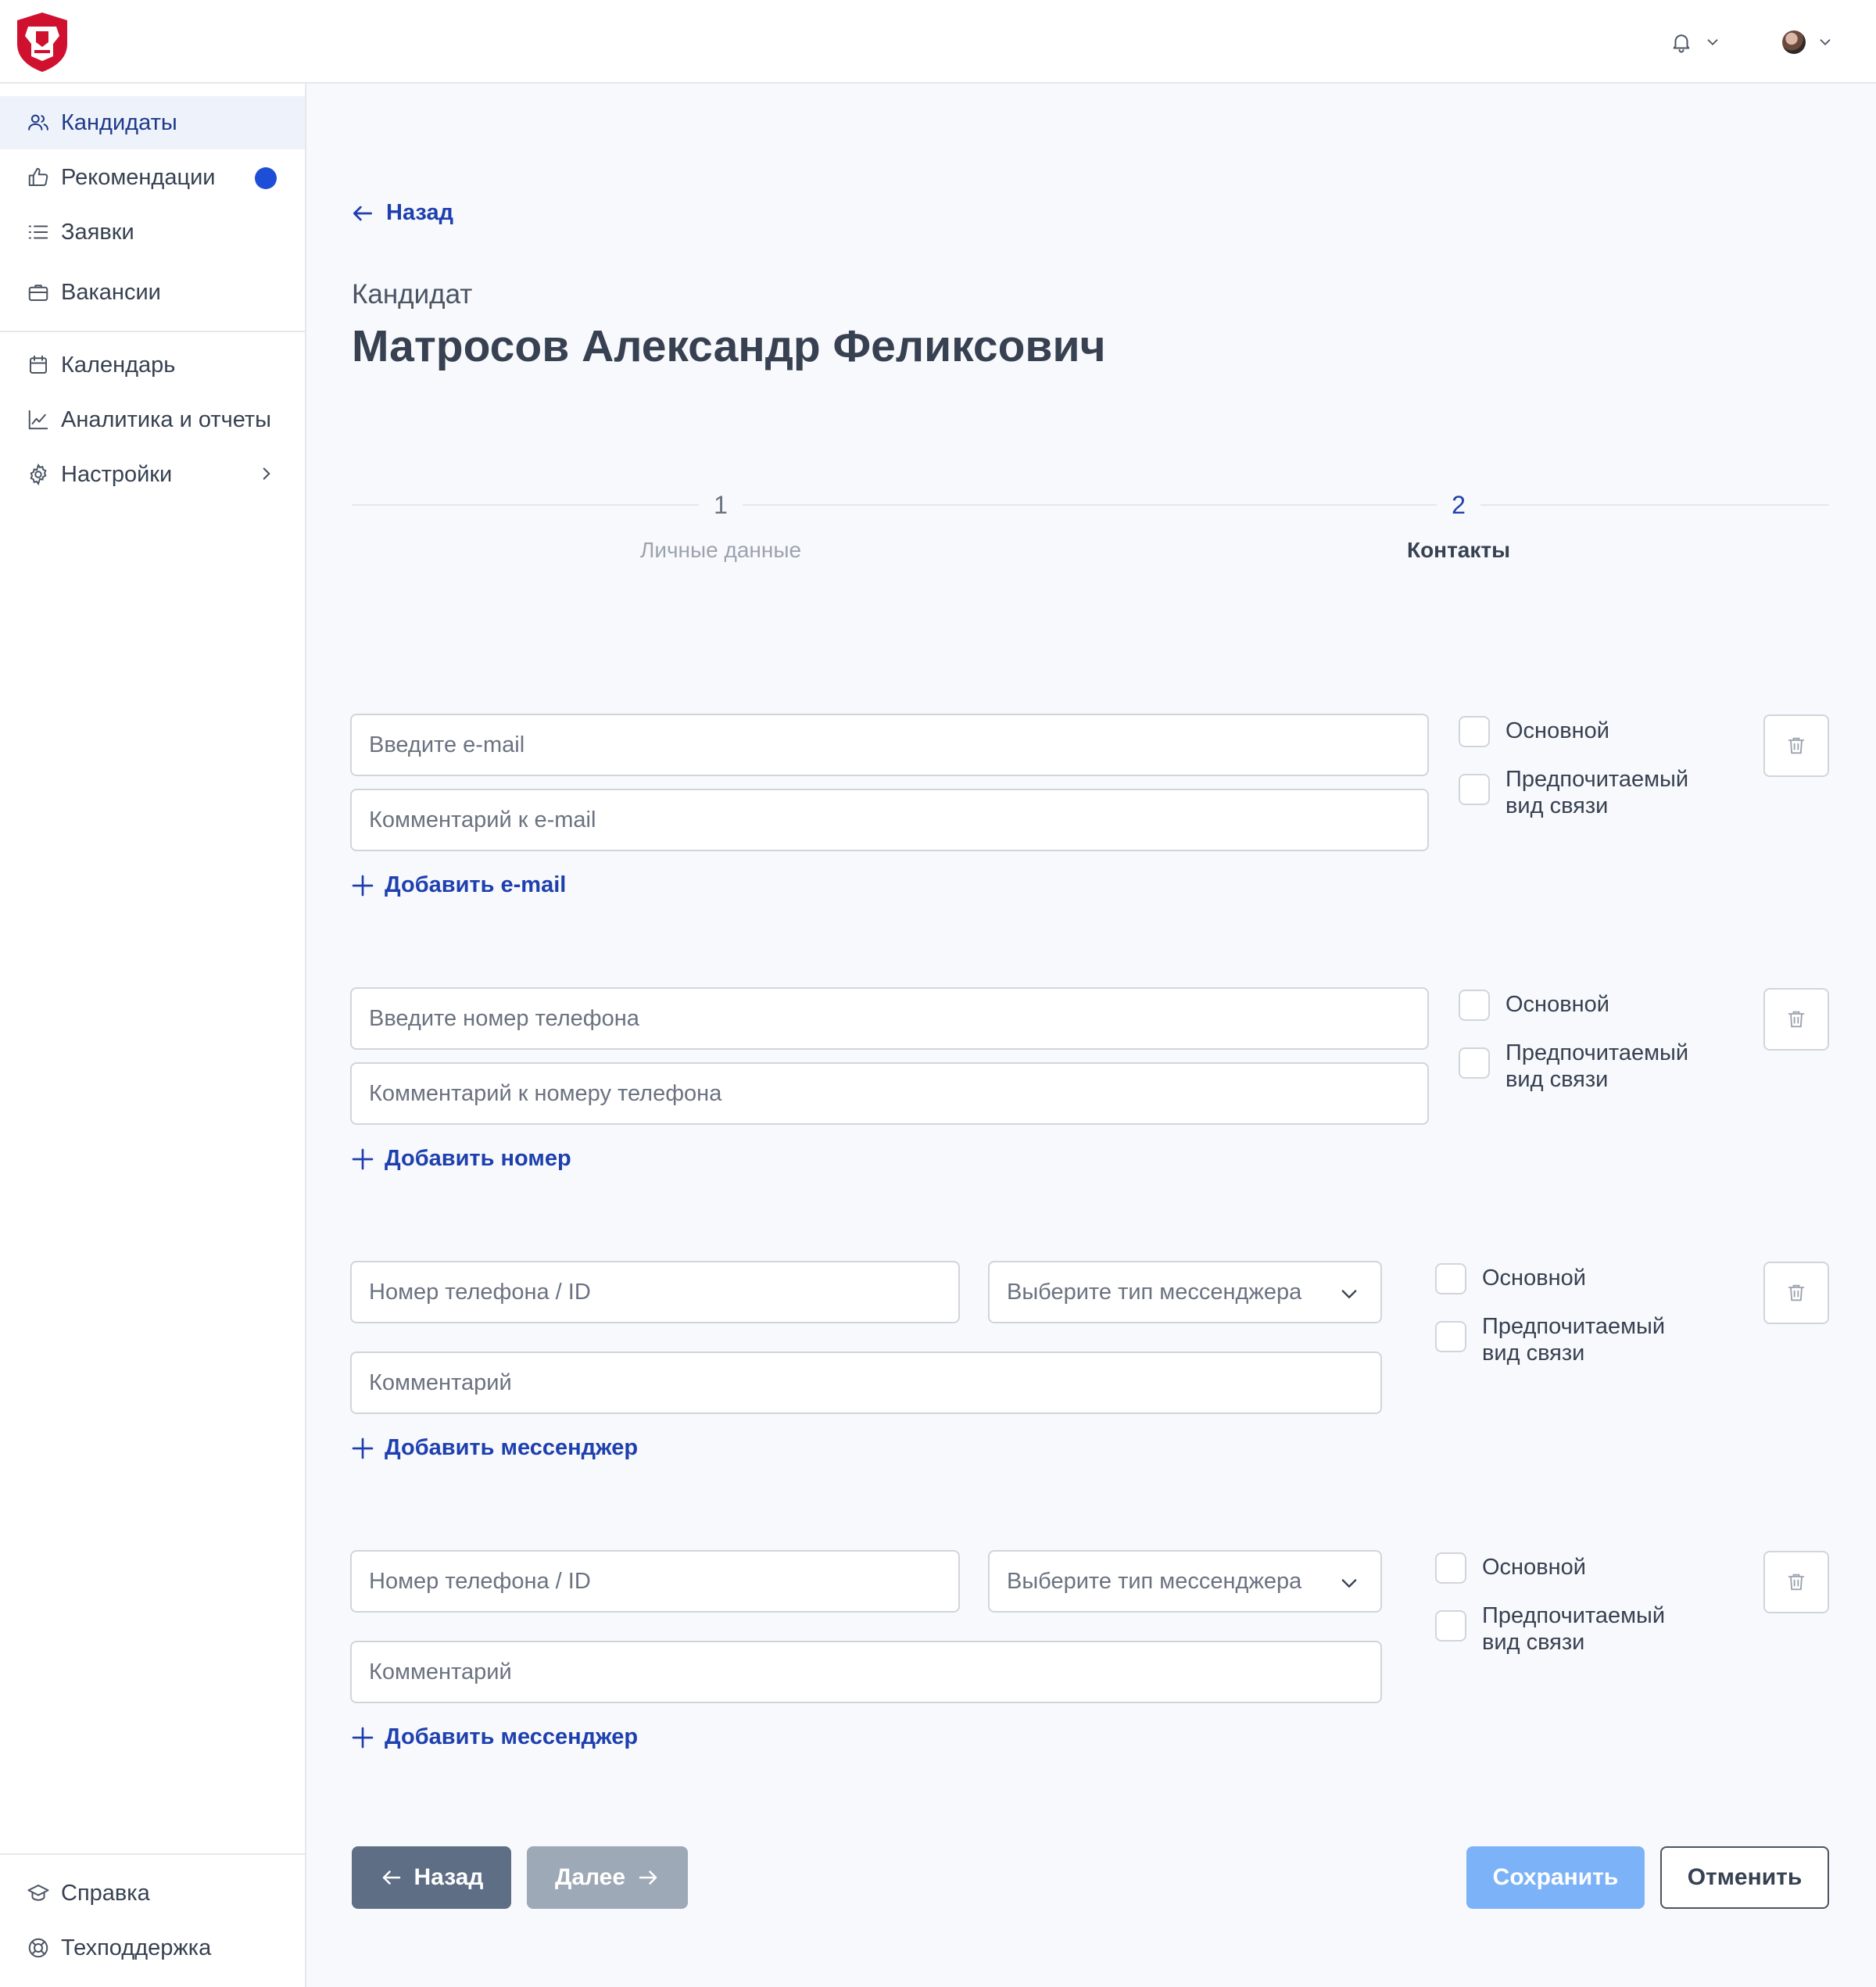  I want to click on email-preferred-checkbox: Предпочитаемый вид связи, so click(1573, 792).